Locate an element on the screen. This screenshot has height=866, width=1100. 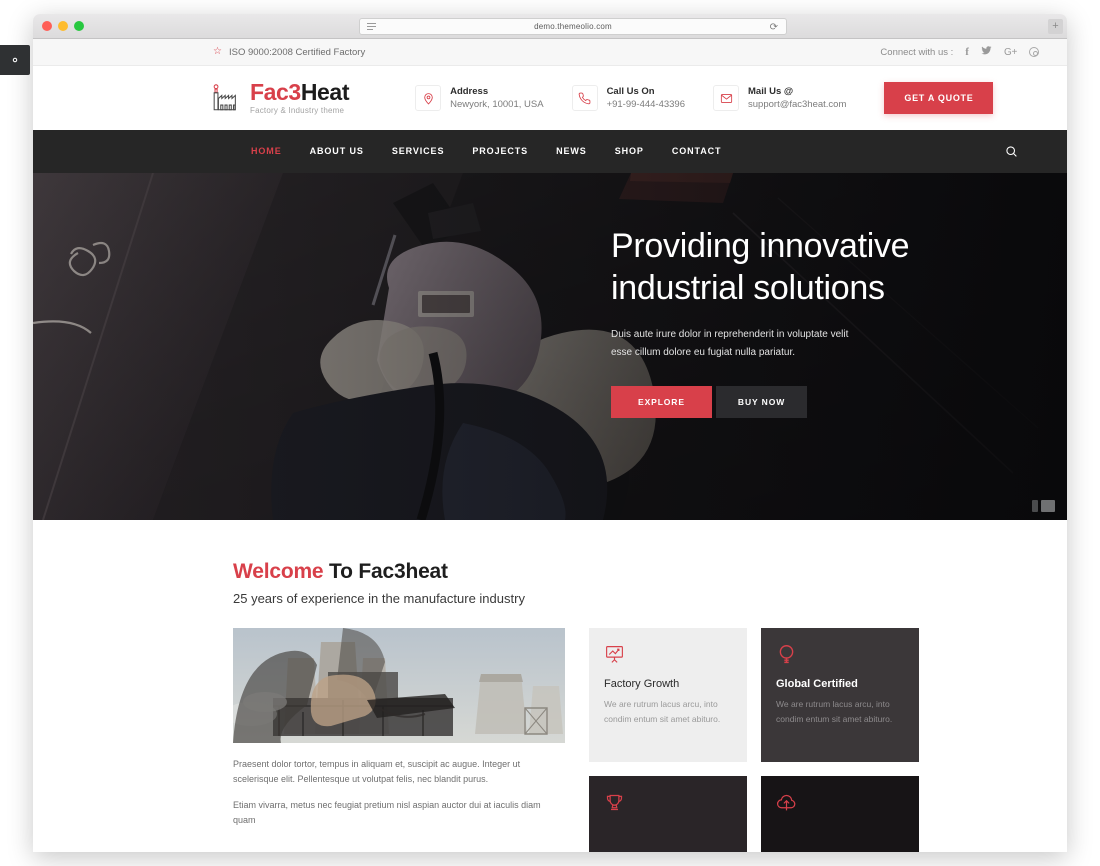
location-pin-icon is located at coordinates (428, 98).